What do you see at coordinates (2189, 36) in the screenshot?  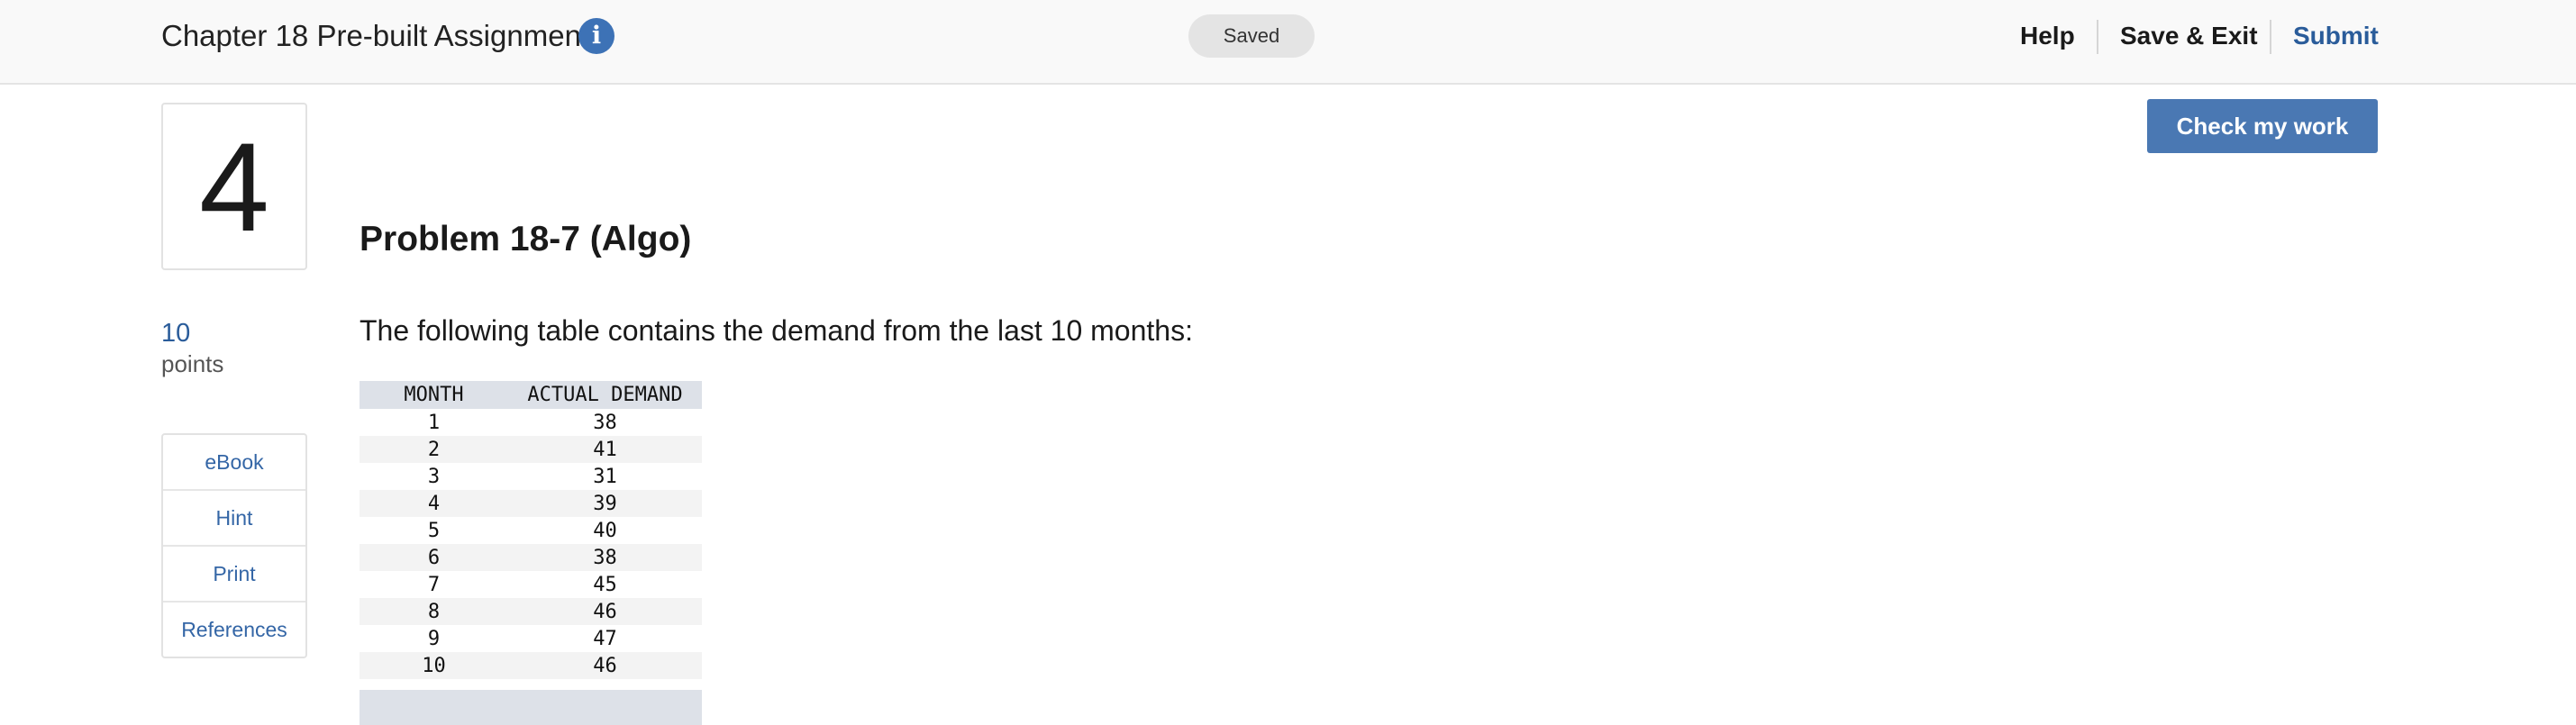 I see `save-exit-link: Save & Exit` at bounding box center [2189, 36].